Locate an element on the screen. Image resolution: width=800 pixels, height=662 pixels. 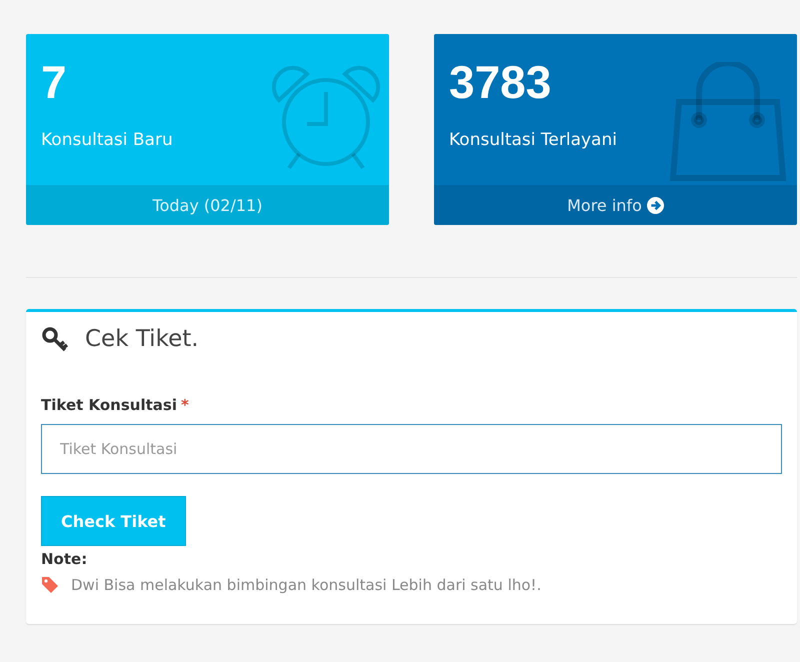
shopping-bag-icon is located at coordinates (729, 122).